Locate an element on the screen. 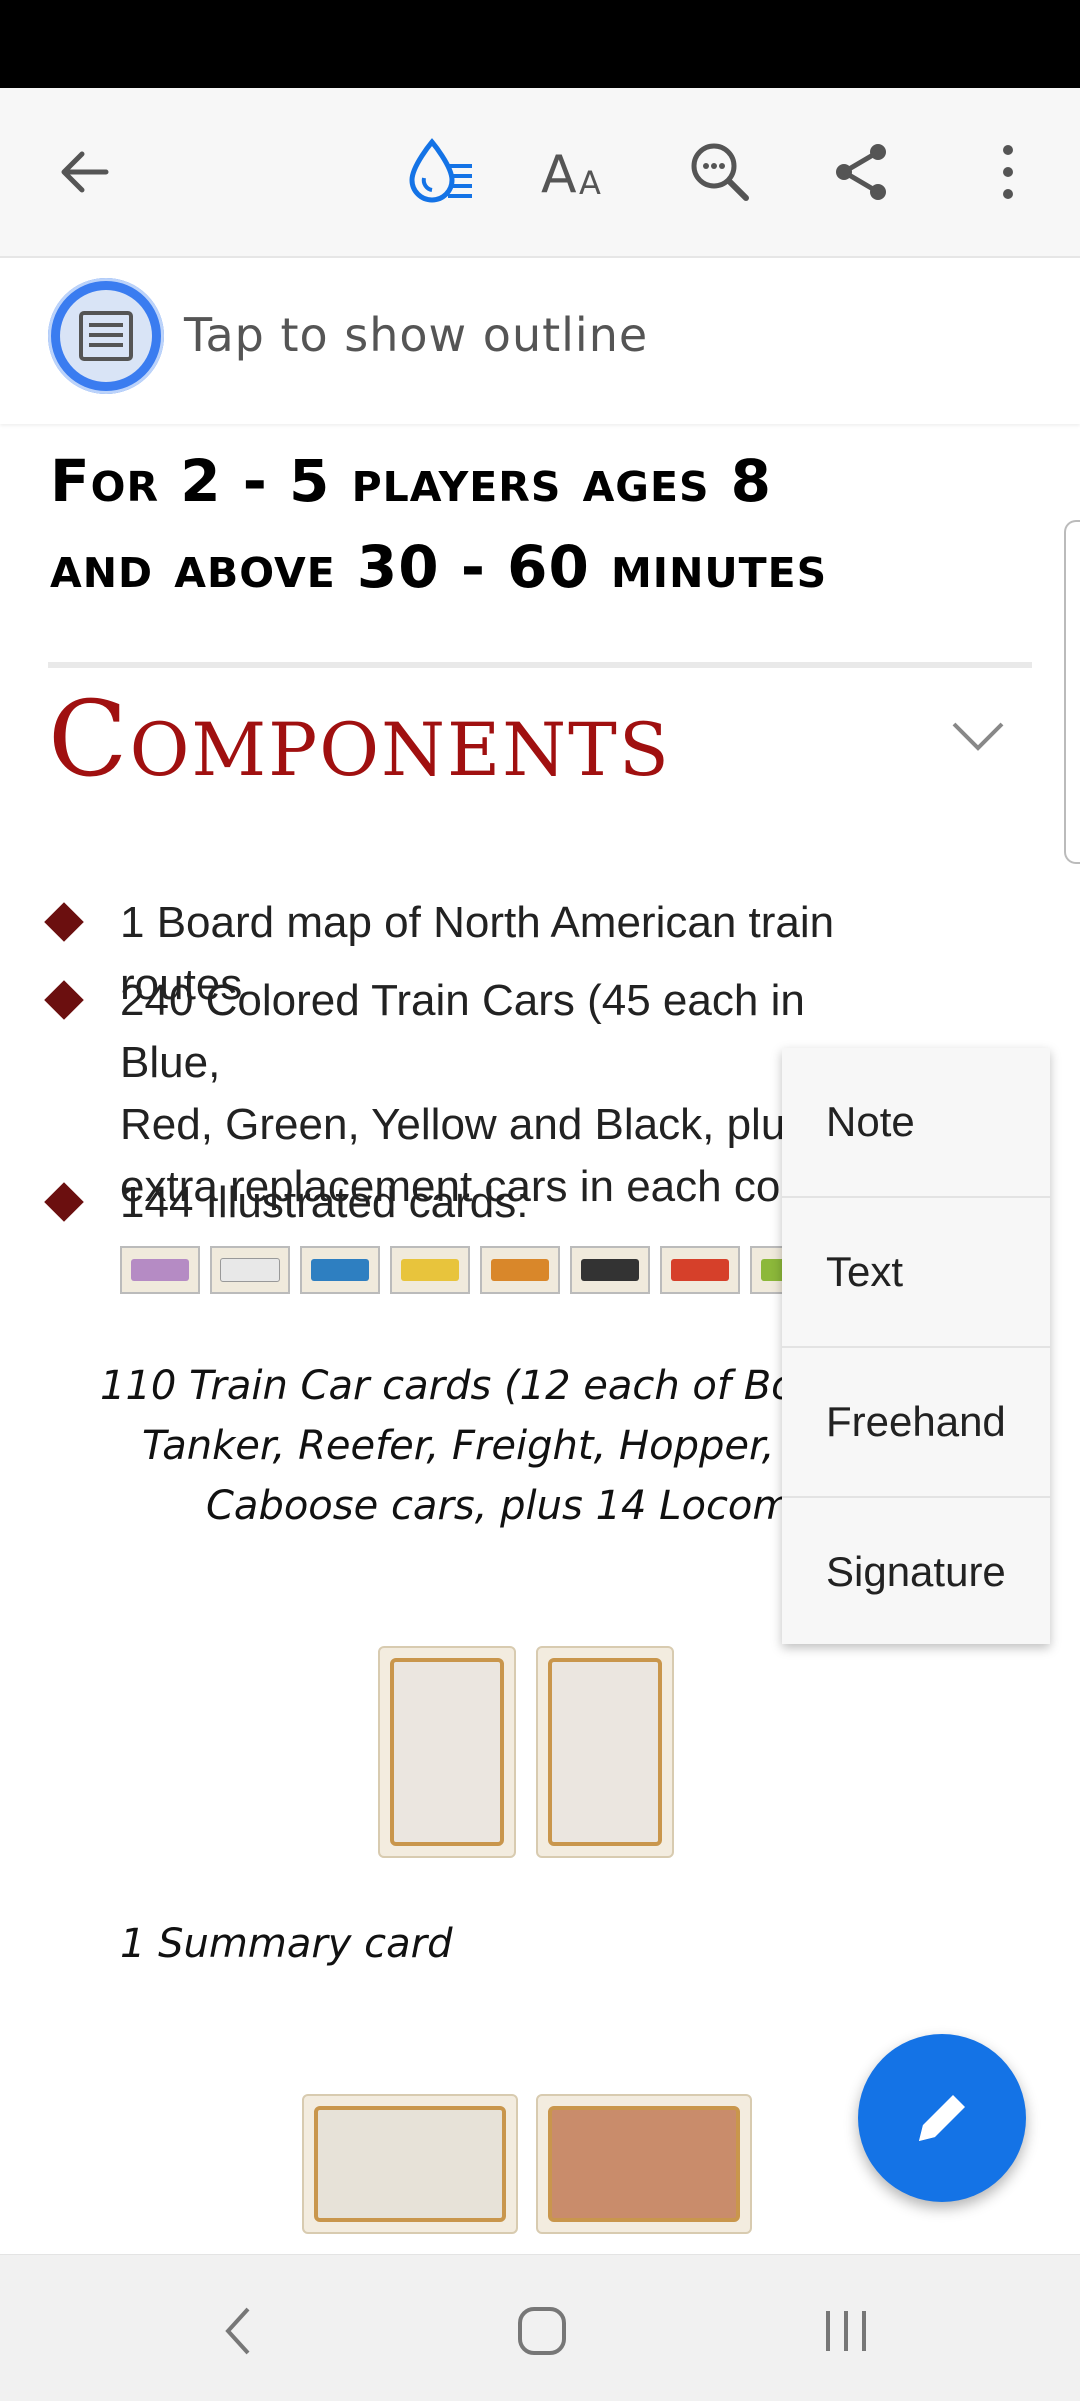 The image size is (1080, 2401). system-nav-bar is located at coordinates (540, 2327).